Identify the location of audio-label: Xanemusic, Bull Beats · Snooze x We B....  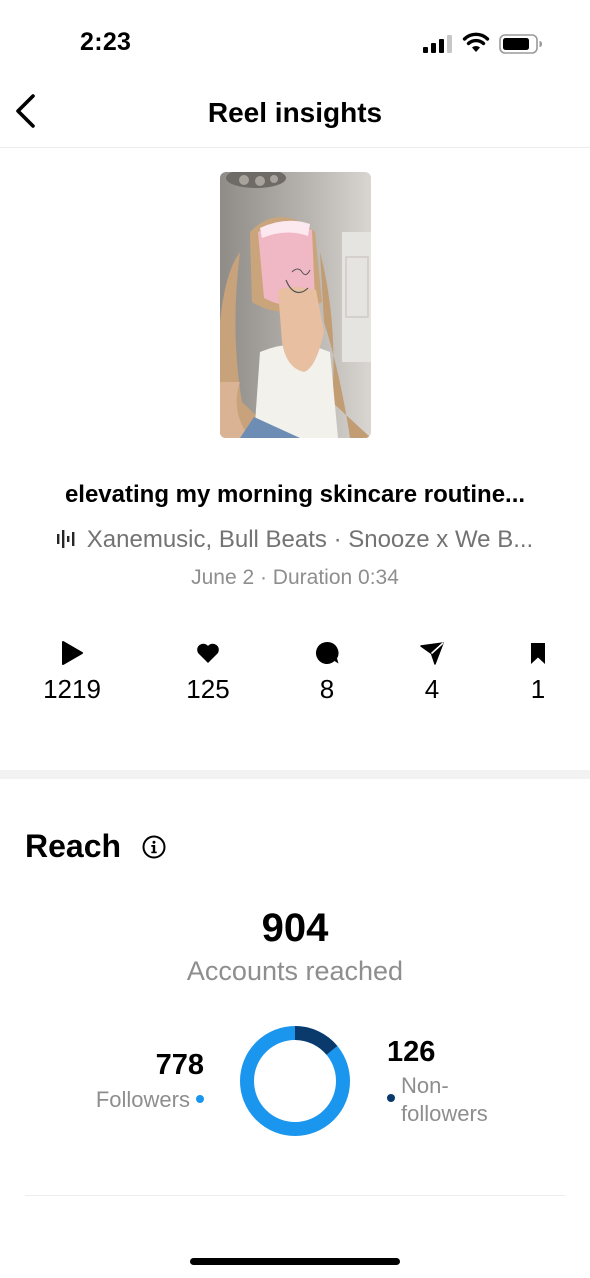
(310, 539).